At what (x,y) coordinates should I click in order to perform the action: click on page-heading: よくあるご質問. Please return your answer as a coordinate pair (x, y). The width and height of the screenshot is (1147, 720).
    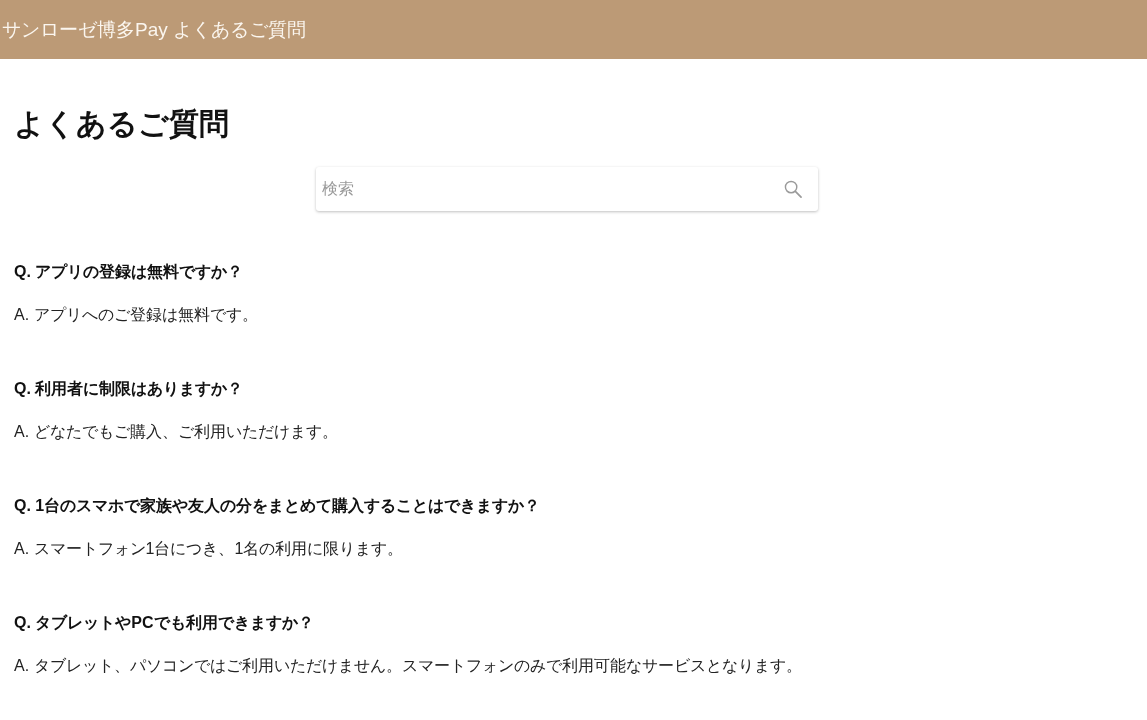
    Looking at the image, I should click on (121, 124).